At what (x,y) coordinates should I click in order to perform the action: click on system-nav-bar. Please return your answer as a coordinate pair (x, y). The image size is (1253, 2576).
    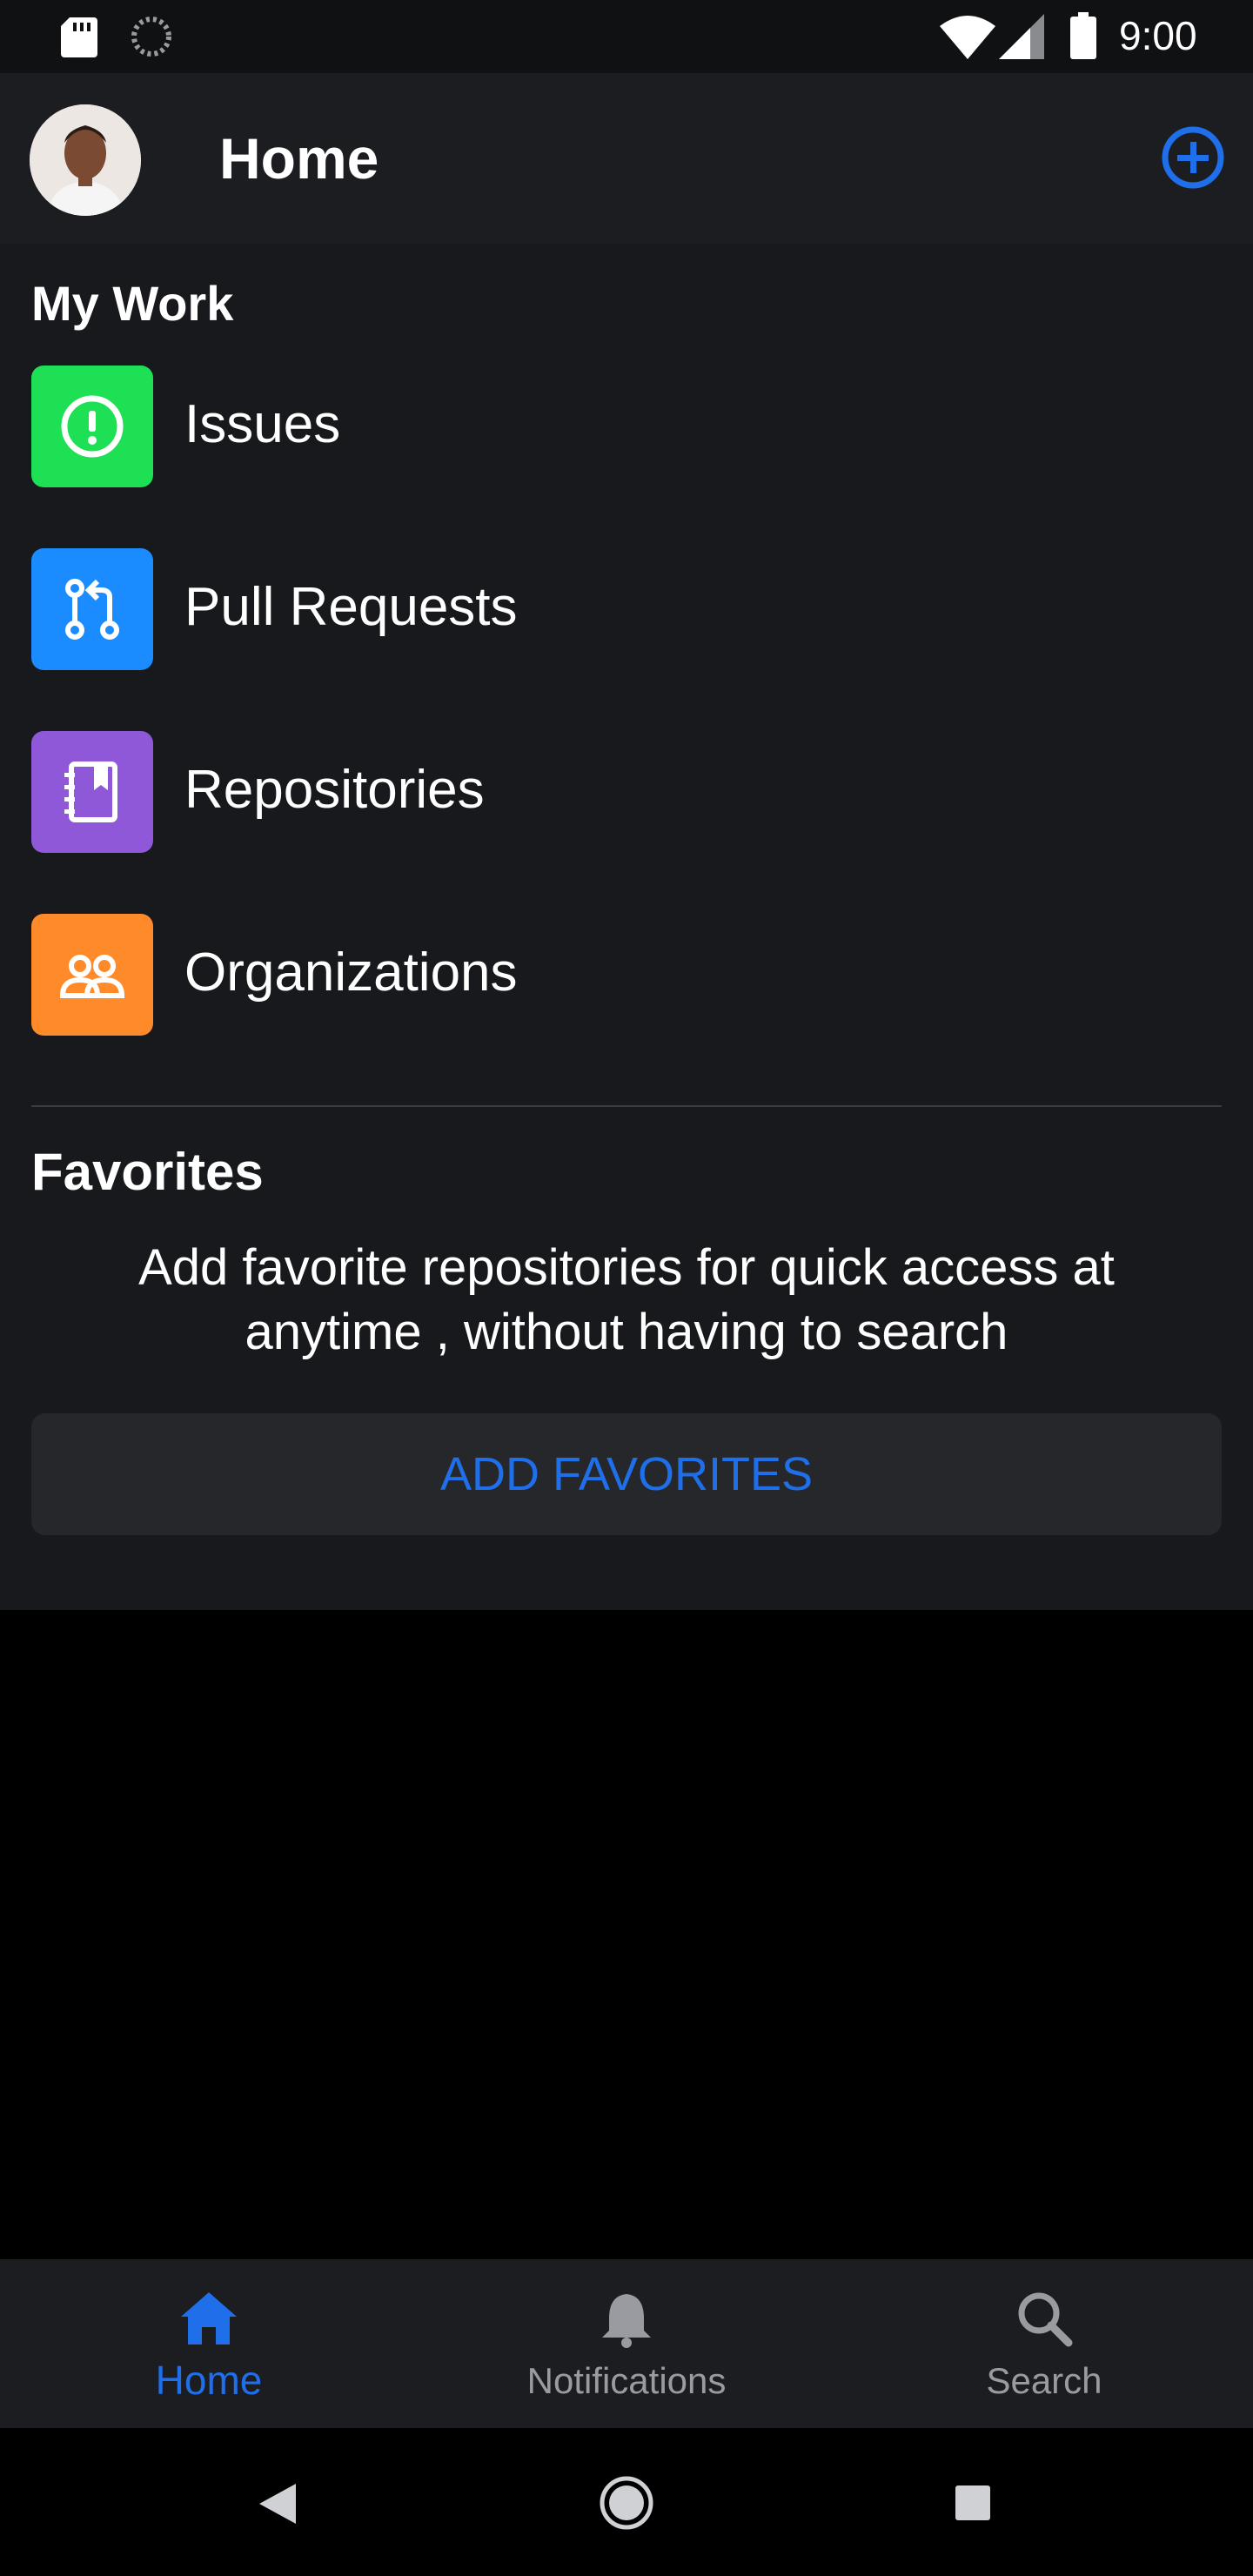
    Looking at the image, I should click on (626, 2502).